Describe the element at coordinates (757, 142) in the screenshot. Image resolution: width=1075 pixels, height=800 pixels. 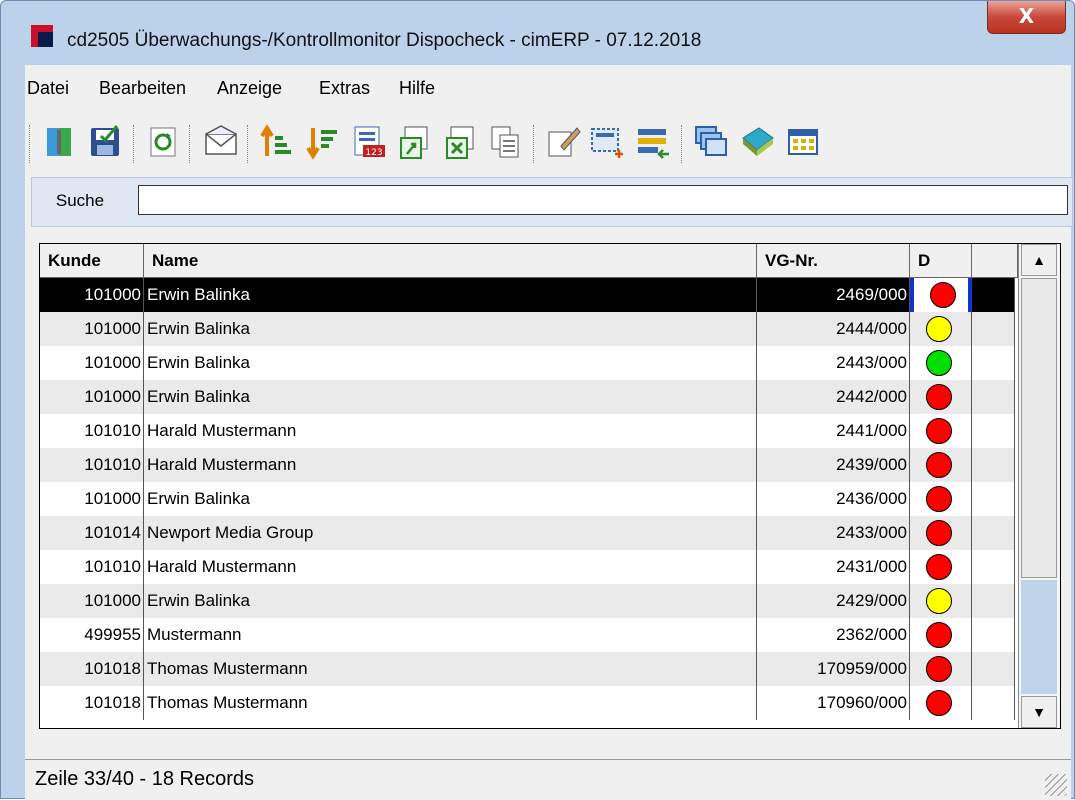
I see `book-icon` at that location.